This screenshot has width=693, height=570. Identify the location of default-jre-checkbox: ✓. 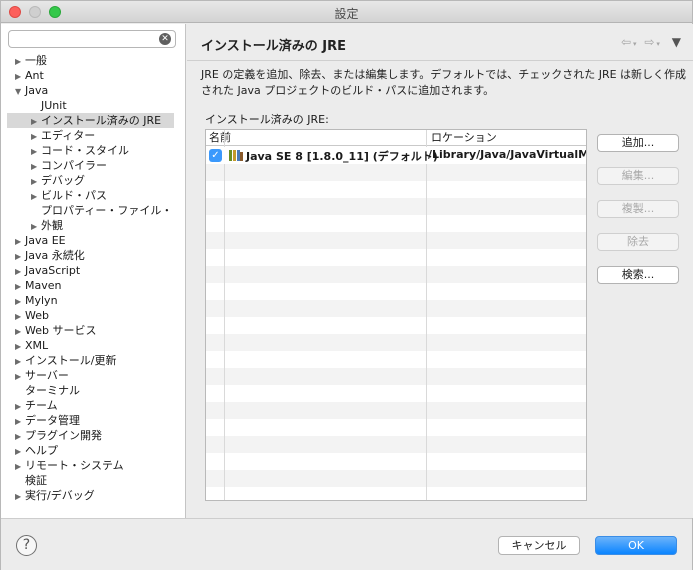
(215, 155).